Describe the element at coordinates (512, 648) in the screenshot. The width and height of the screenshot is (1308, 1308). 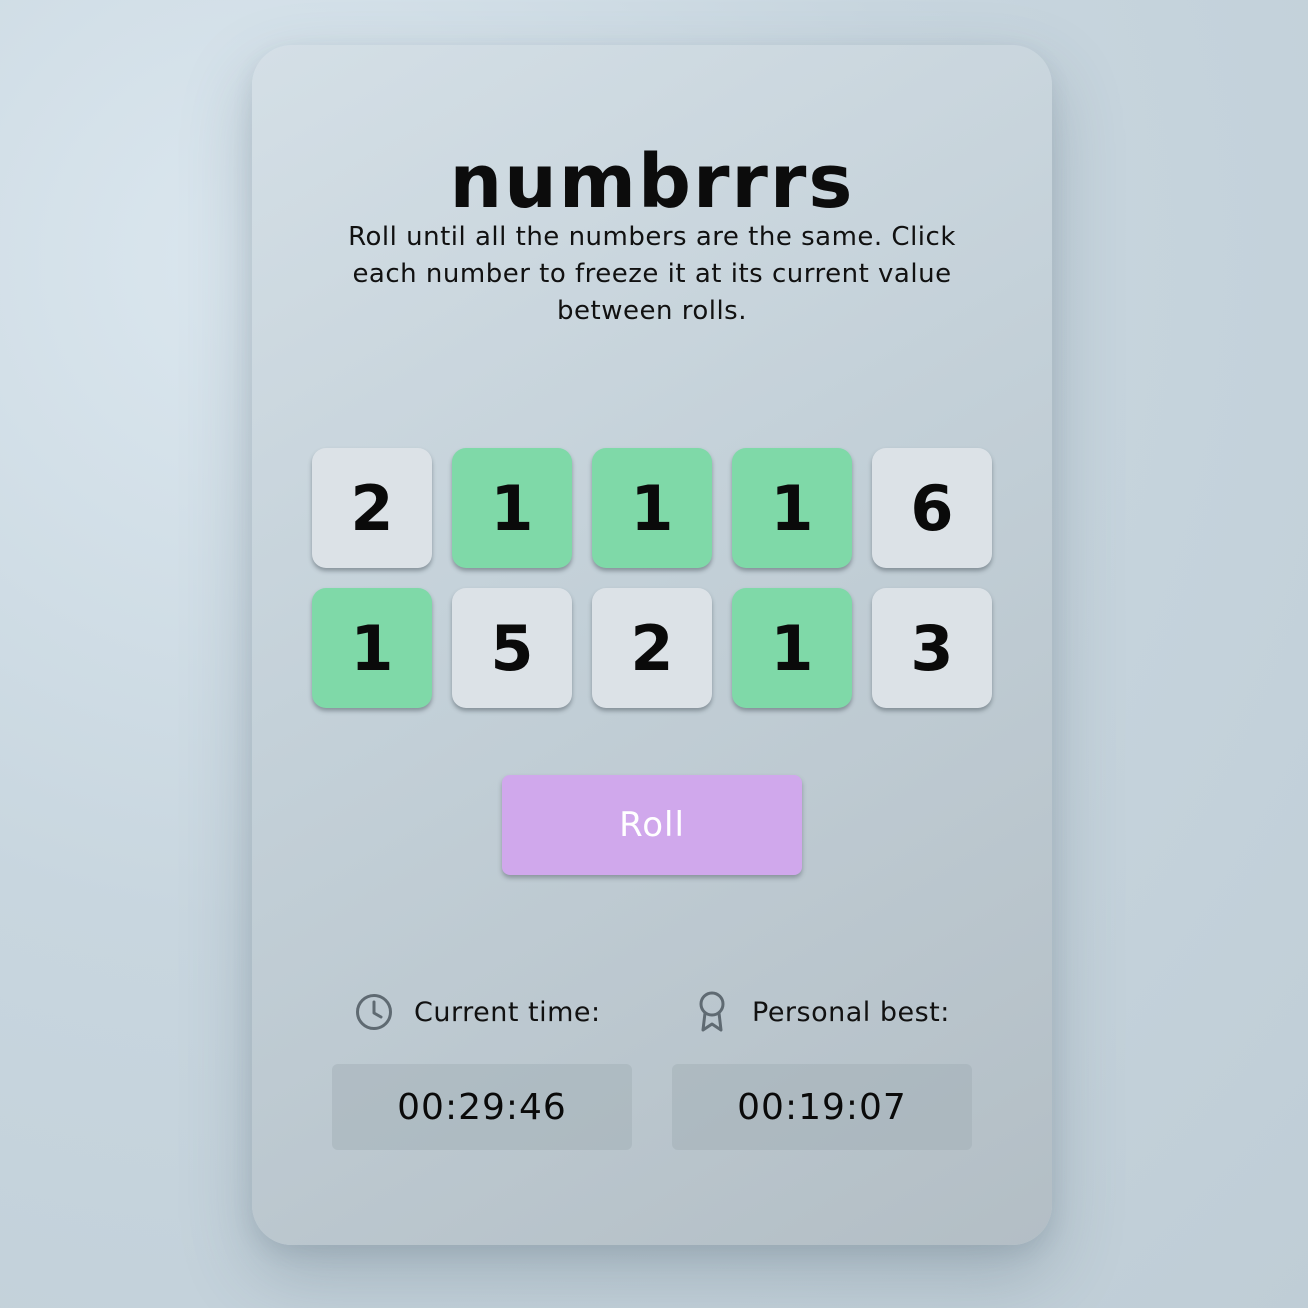
I see `die-tile: 5` at that location.